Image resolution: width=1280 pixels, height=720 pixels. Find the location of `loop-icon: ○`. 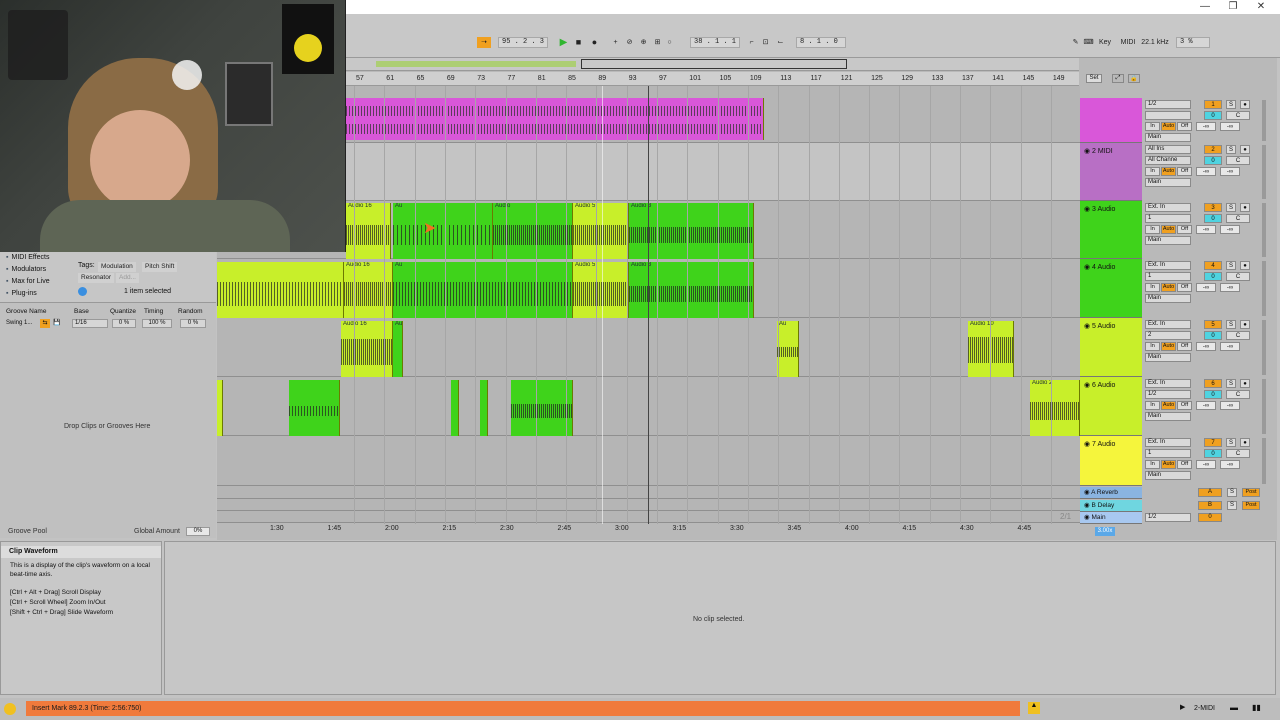

loop-icon: ○ is located at coordinates (669, 42).